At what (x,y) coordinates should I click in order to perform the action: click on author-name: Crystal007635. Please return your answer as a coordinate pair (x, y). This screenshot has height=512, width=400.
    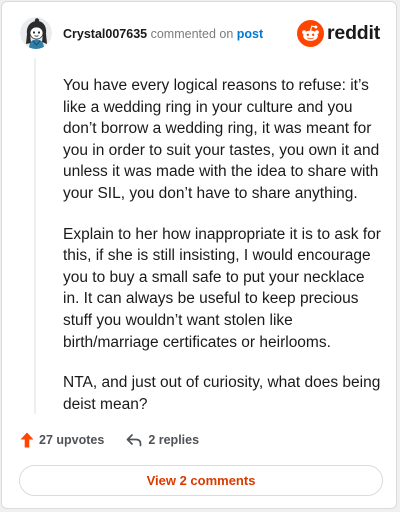
    Looking at the image, I should click on (105, 34).